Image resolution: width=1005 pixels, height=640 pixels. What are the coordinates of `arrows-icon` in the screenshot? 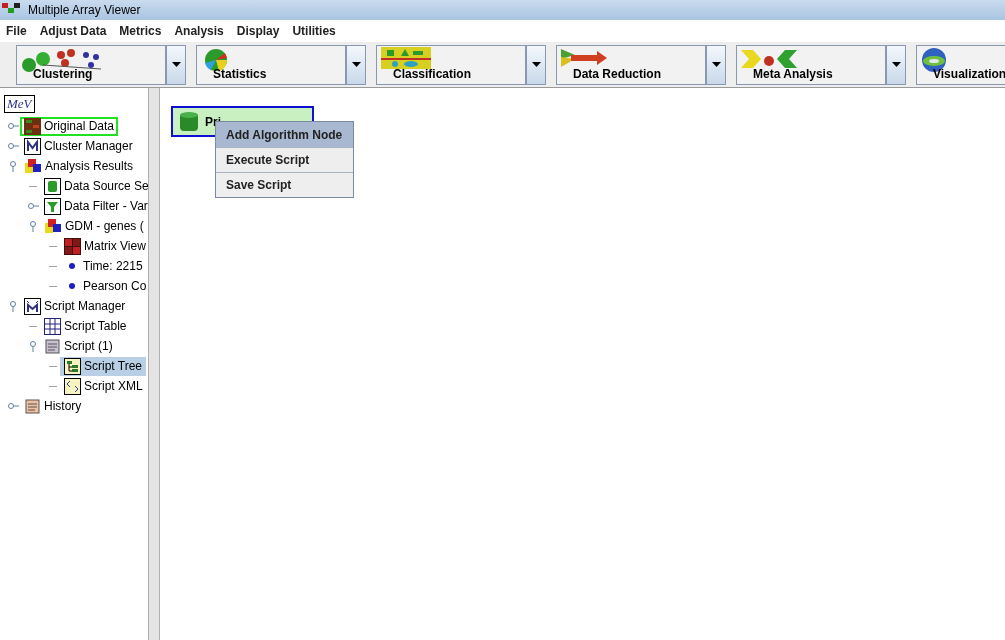 It's located at (584, 57).